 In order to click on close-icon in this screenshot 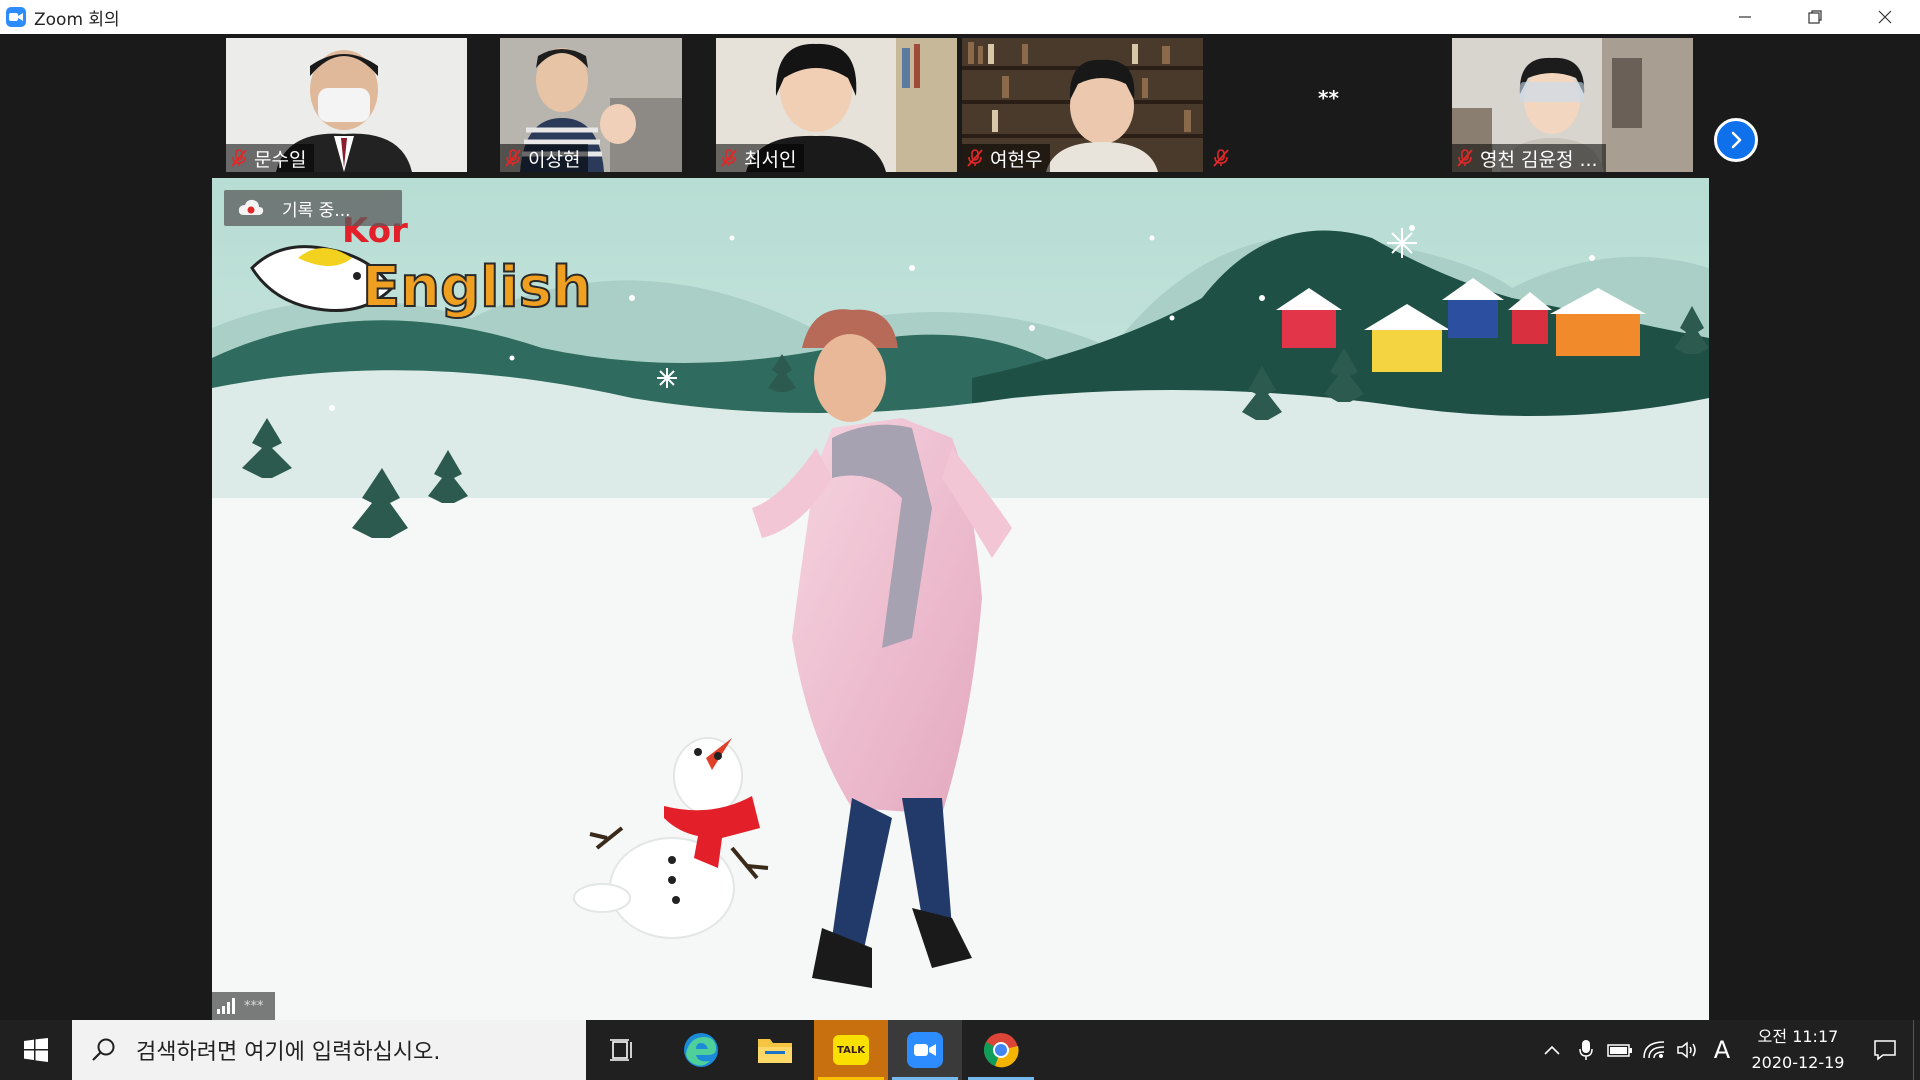, I will do `click(1885, 17)`.